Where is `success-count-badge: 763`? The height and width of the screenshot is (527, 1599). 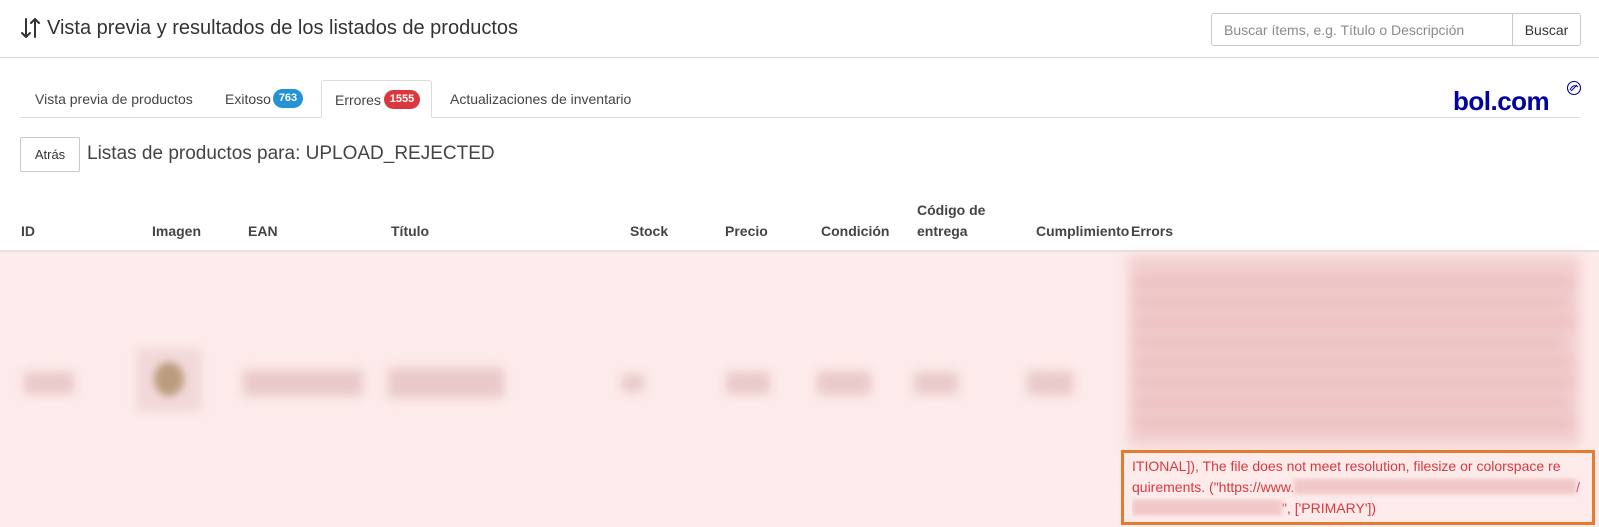
success-count-badge: 763 is located at coordinates (288, 98).